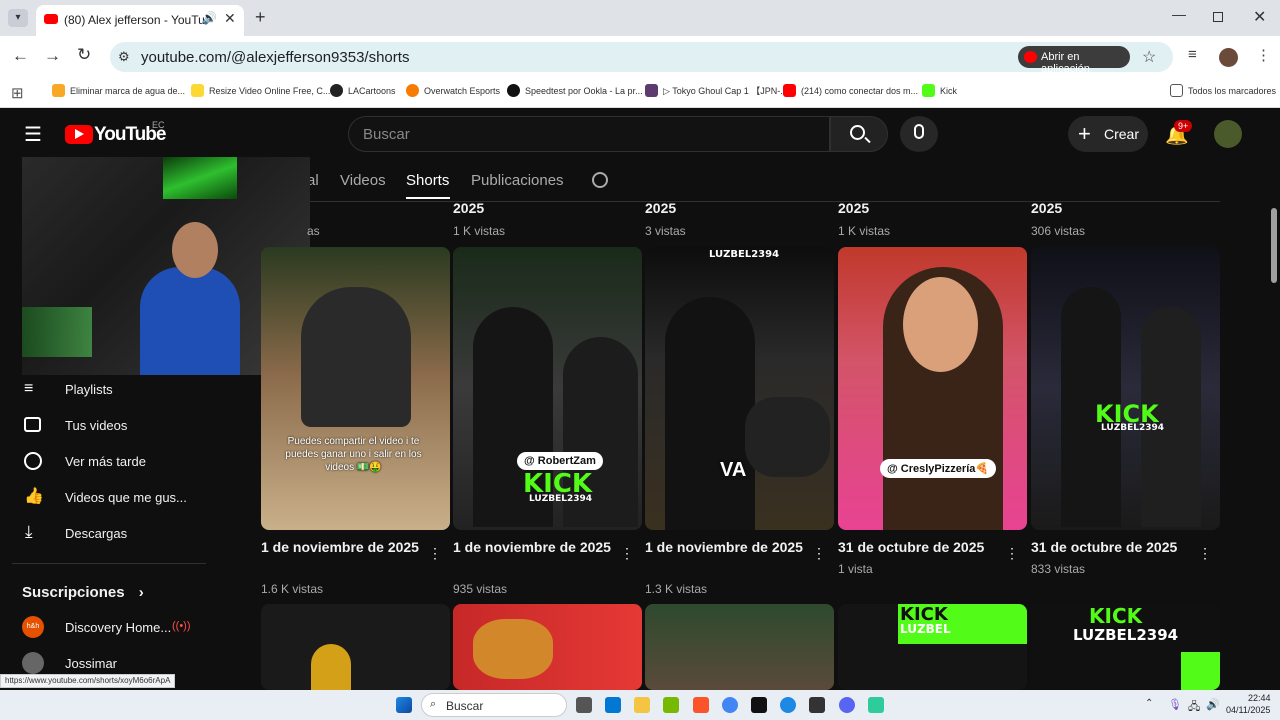 Image resolution: width=1280 pixels, height=720 pixels. What do you see at coordinates (57, 332) in the screenshot?
I see `webcam-desk-light` at bounding box center [57, 332].